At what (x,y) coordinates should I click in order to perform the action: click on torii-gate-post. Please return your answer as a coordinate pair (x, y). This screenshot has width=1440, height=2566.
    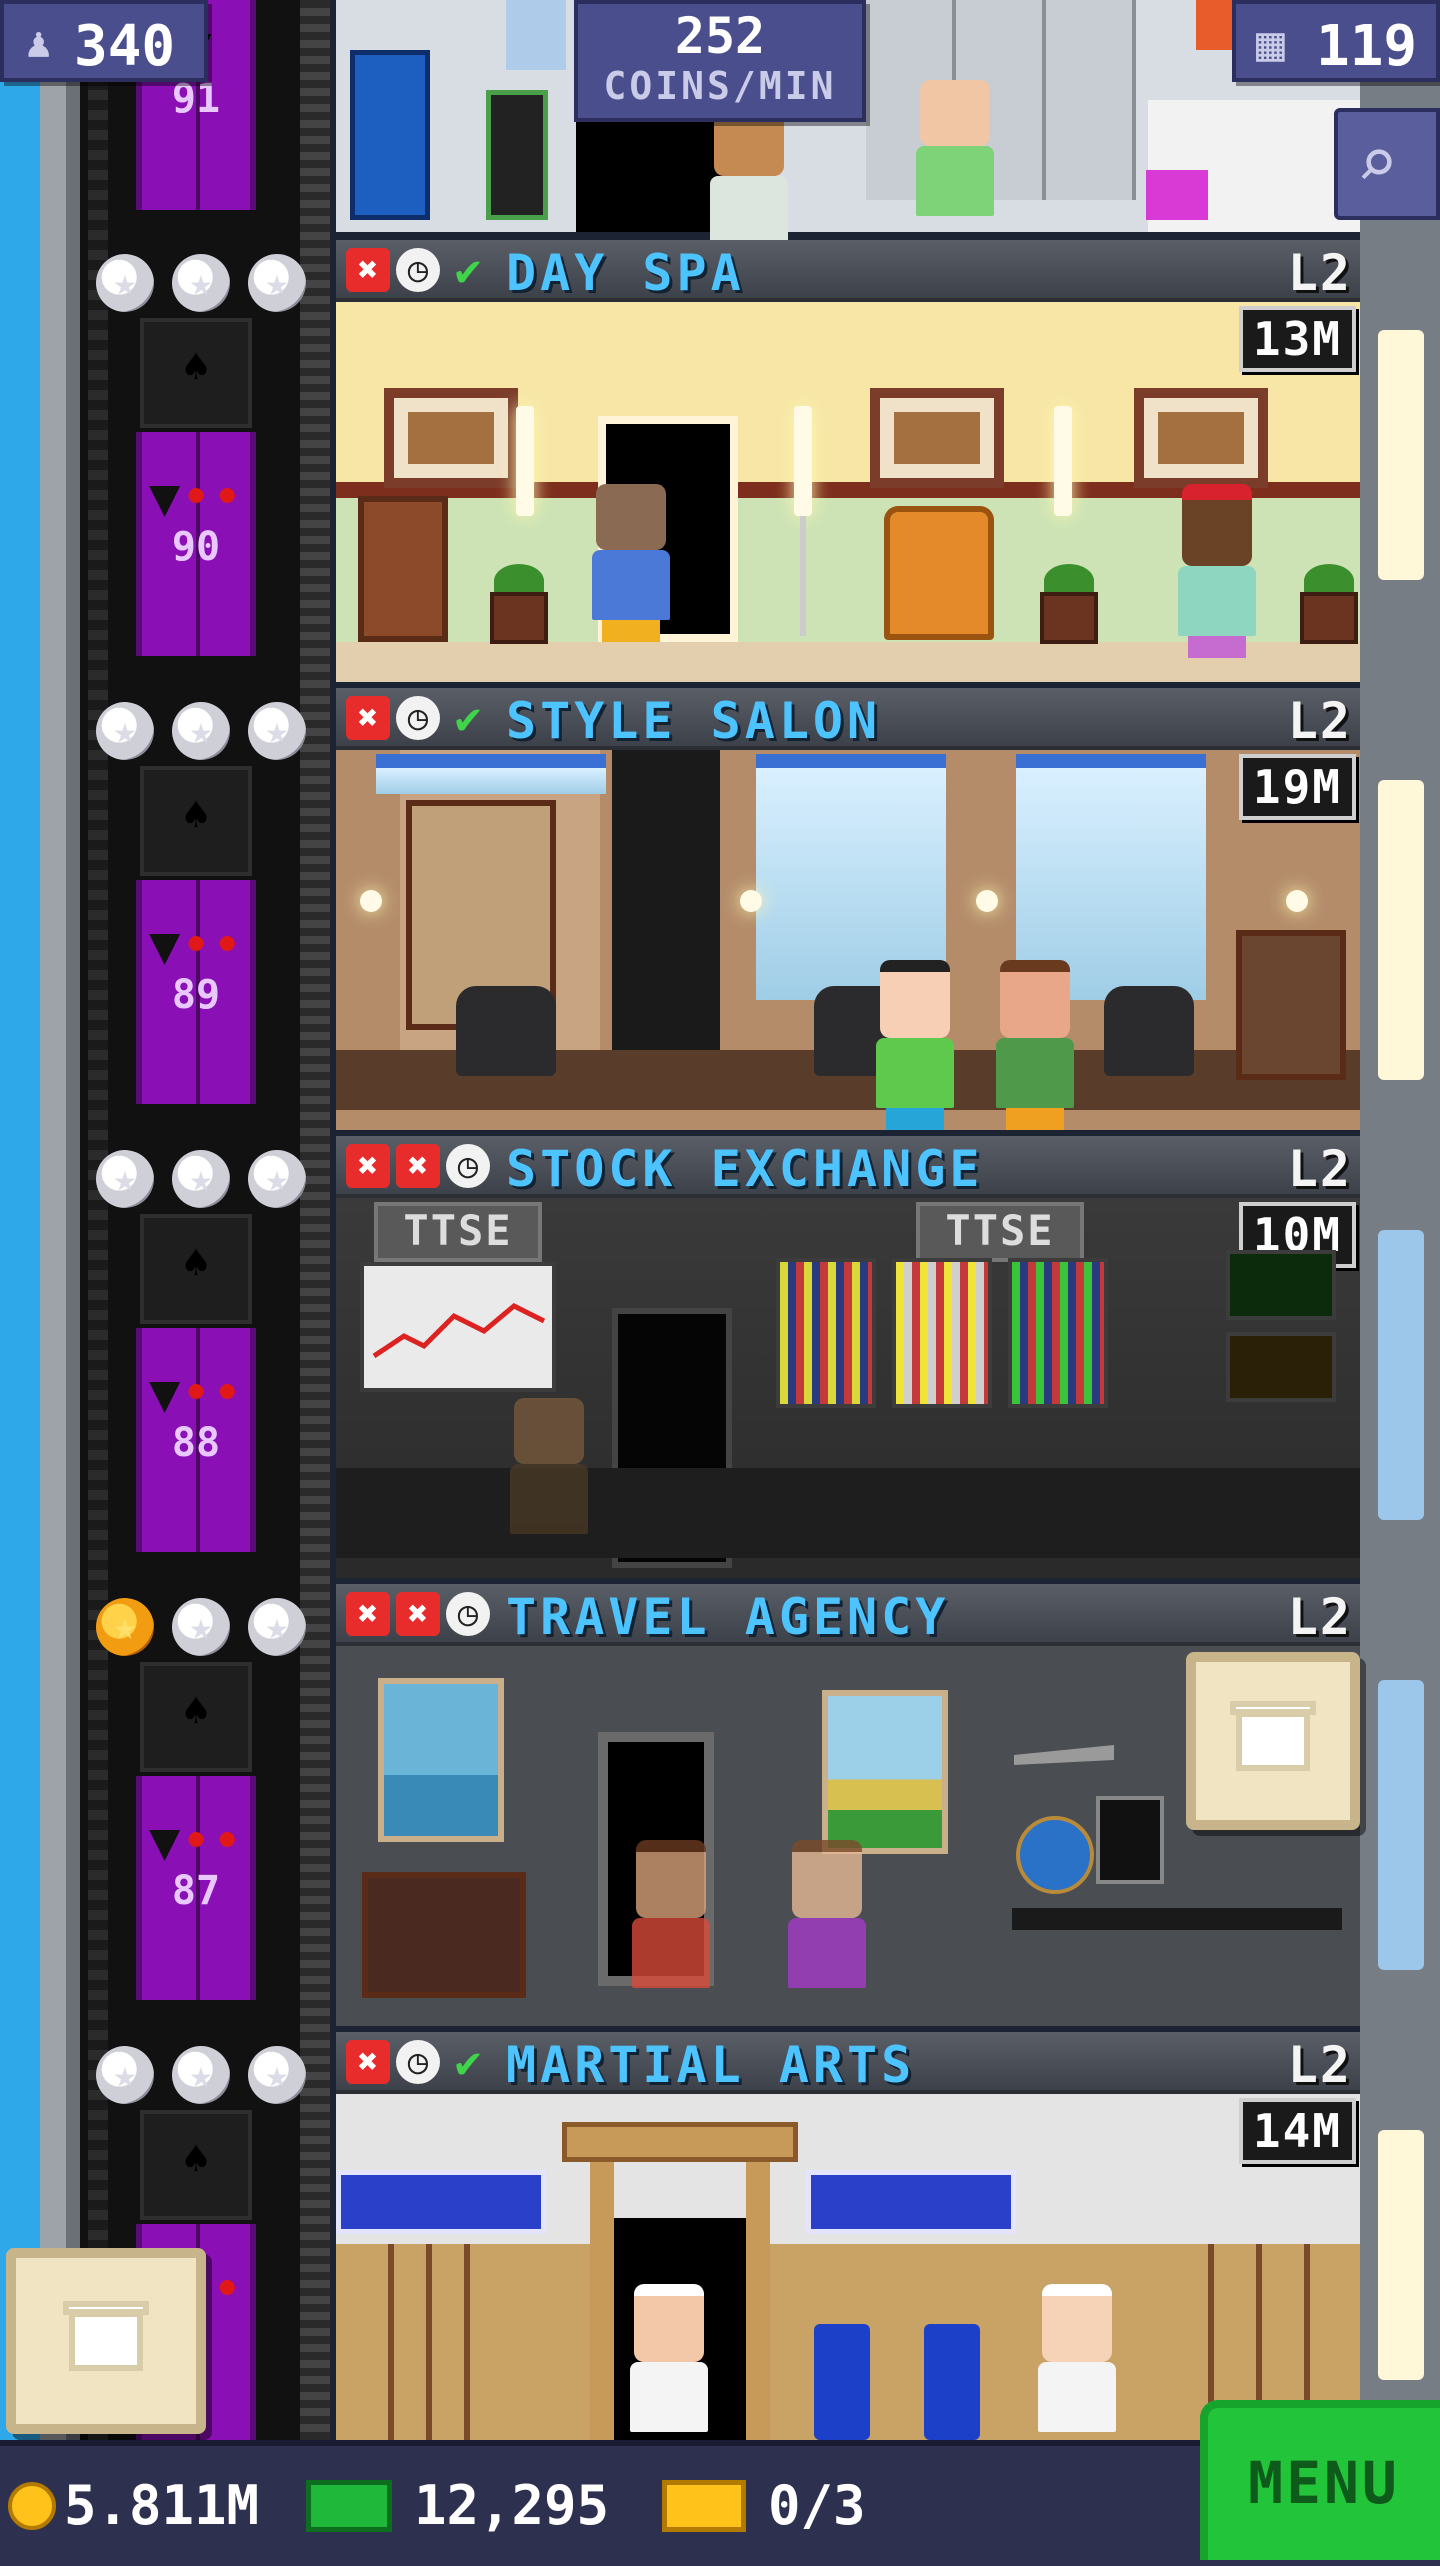
    Looking at the image, I should click on (602, 2301).